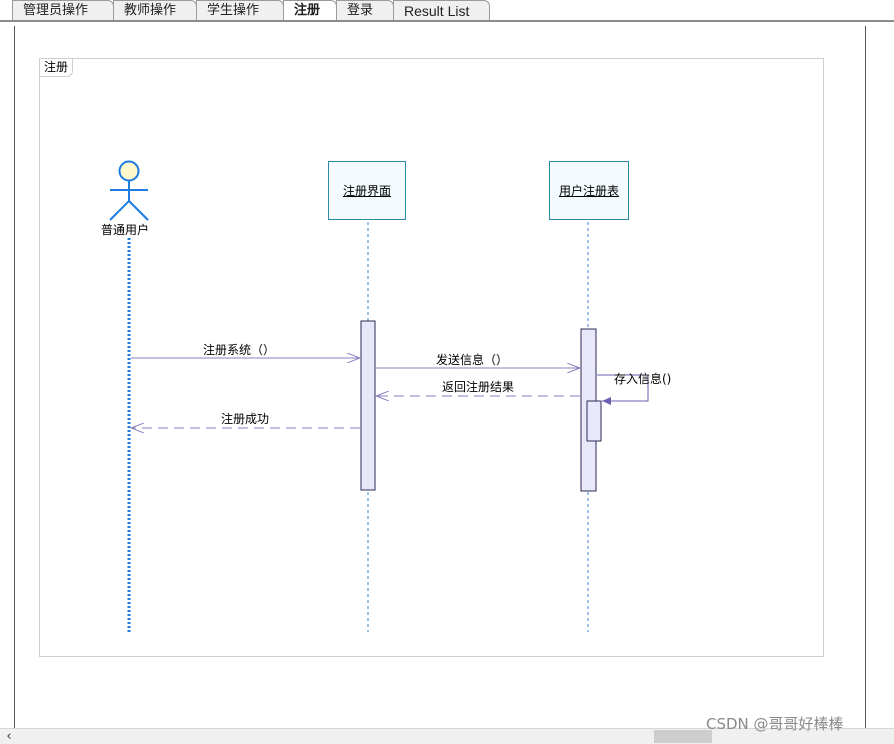 This screenshot has width=894, height=744. What do you see at coordinates (239, 350) in the screenshot?
I see `message-register-system-label: 注册系统（）` at bounding box center [239, 350].